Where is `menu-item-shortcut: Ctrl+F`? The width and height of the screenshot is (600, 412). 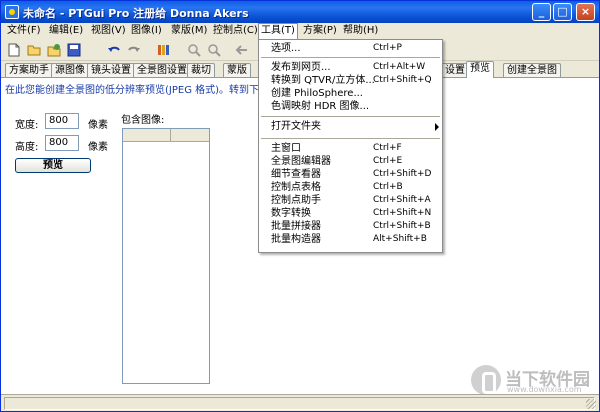 menu-item-shortcut: Ctrl+F is located at coordinates (387, 148).